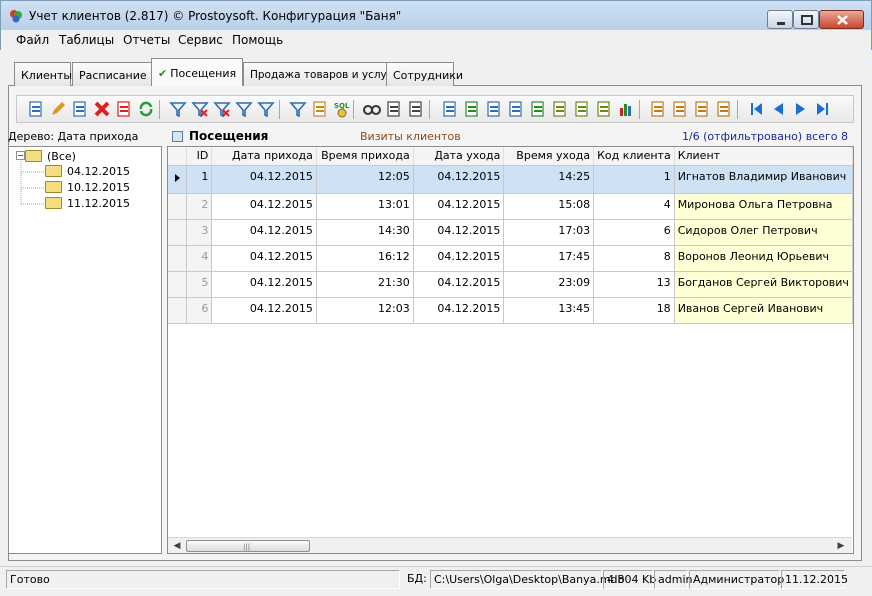 The image size is (872, 596). I want to click on next-record-button, so click(800, 109).